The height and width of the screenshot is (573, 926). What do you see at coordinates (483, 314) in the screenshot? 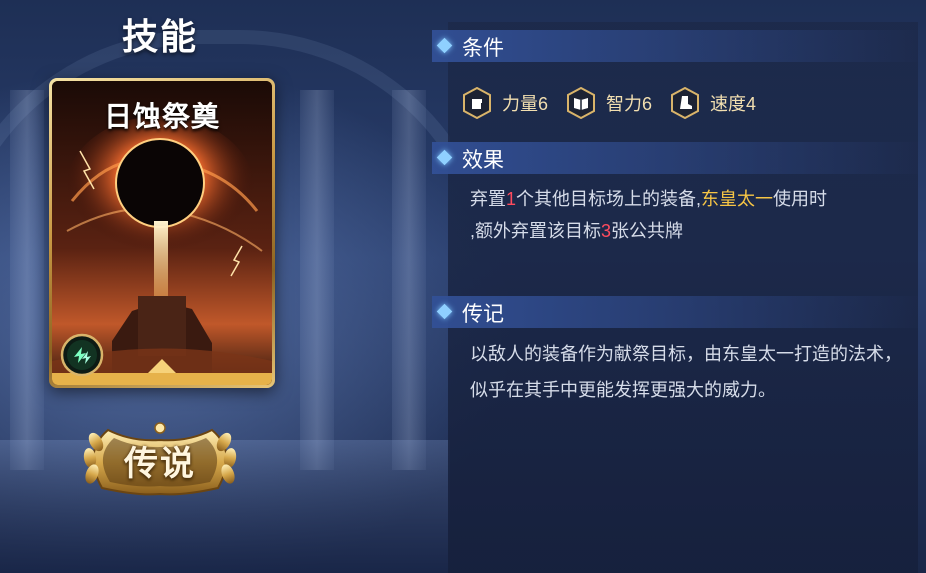
I see `lore-title: 传记` at bounding box center [483, 314].